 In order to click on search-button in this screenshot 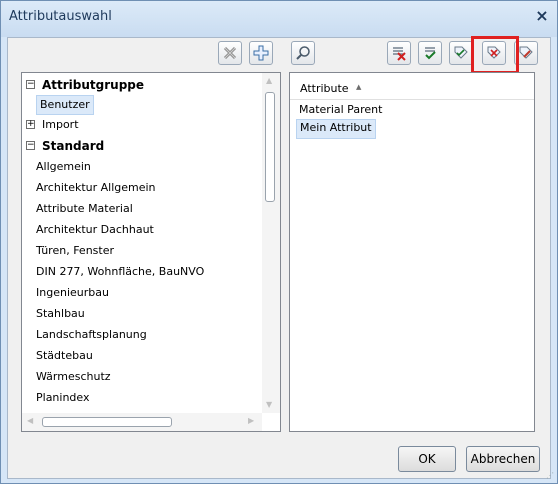, I will do `click(303, 53)`.